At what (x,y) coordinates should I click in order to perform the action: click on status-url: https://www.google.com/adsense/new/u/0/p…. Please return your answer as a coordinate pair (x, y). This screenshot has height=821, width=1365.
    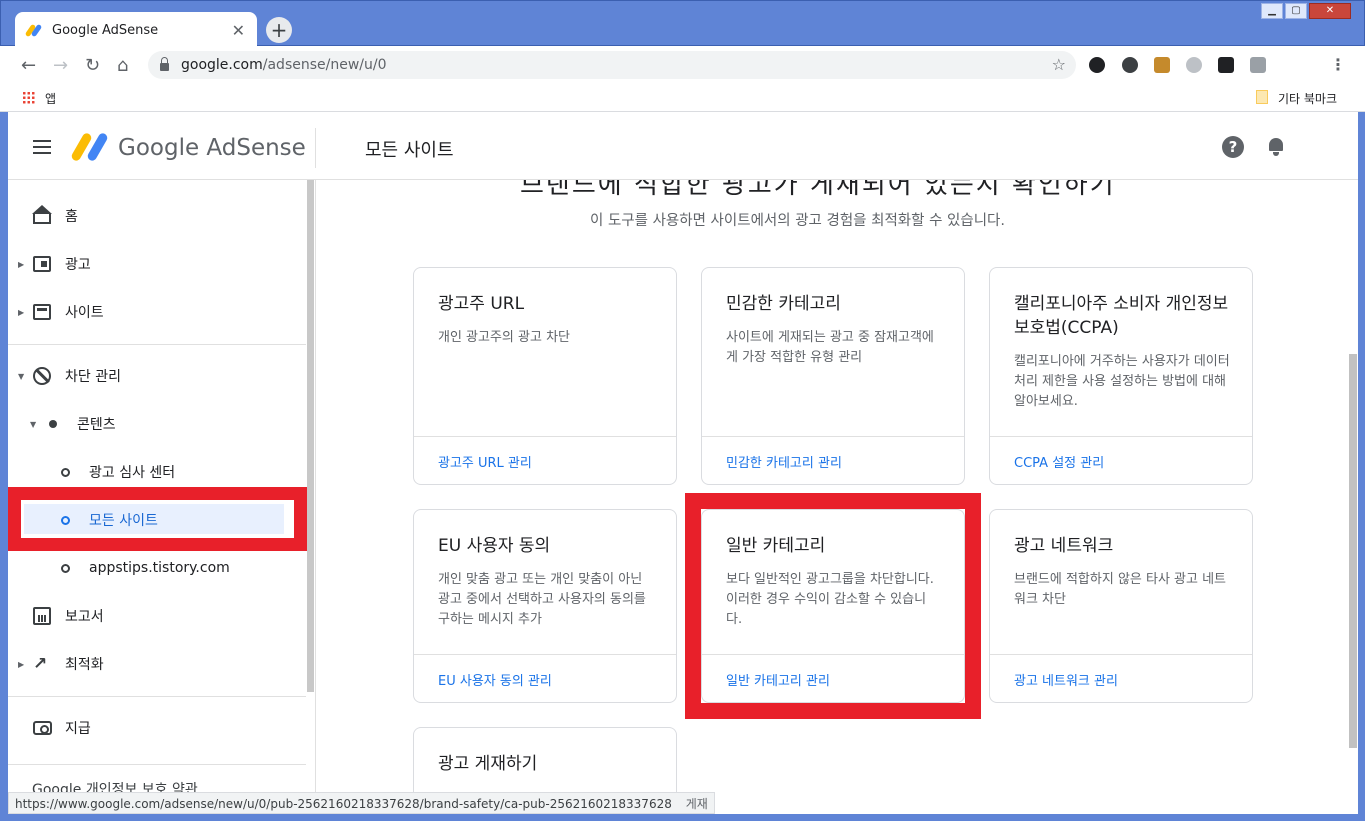
    Looking at the image, I should click on (343, 804).